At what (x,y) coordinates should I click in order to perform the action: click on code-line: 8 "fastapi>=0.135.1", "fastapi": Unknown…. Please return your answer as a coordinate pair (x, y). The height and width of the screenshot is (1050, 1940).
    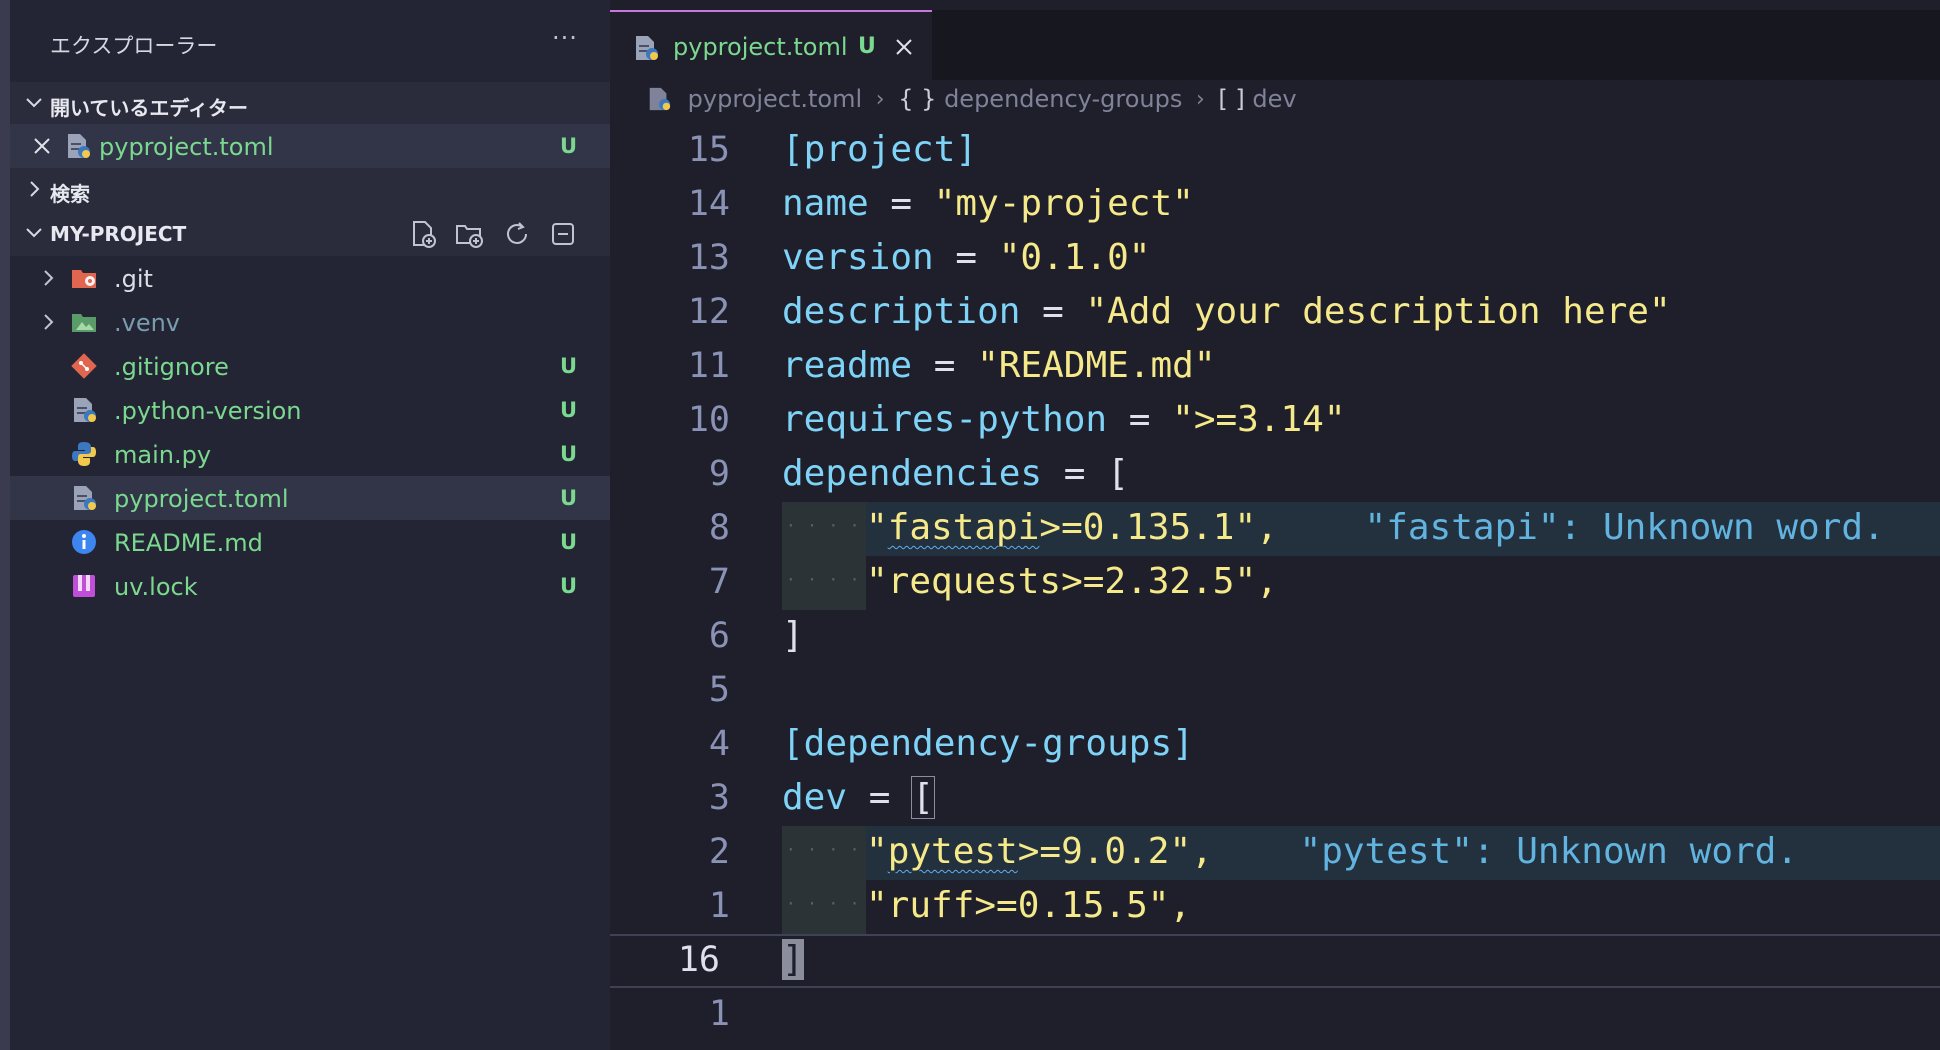
    Looking at the image, I should click on (1275, 529).